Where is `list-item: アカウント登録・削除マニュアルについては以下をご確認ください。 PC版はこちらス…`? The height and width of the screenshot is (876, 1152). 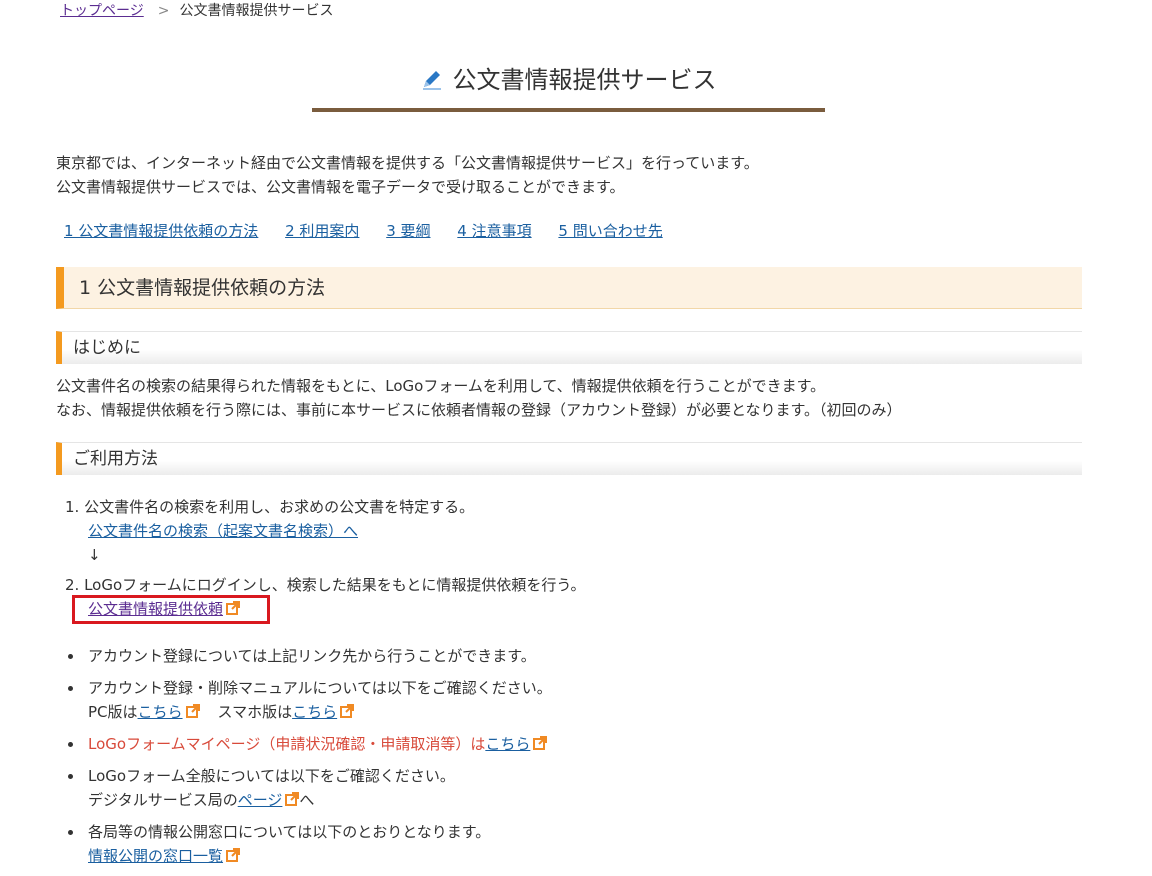
list-item: アカウント登録・削除マニュアルについては以下をご確認ください。 PC版はこちらス… is located at coordinates (565, 700).